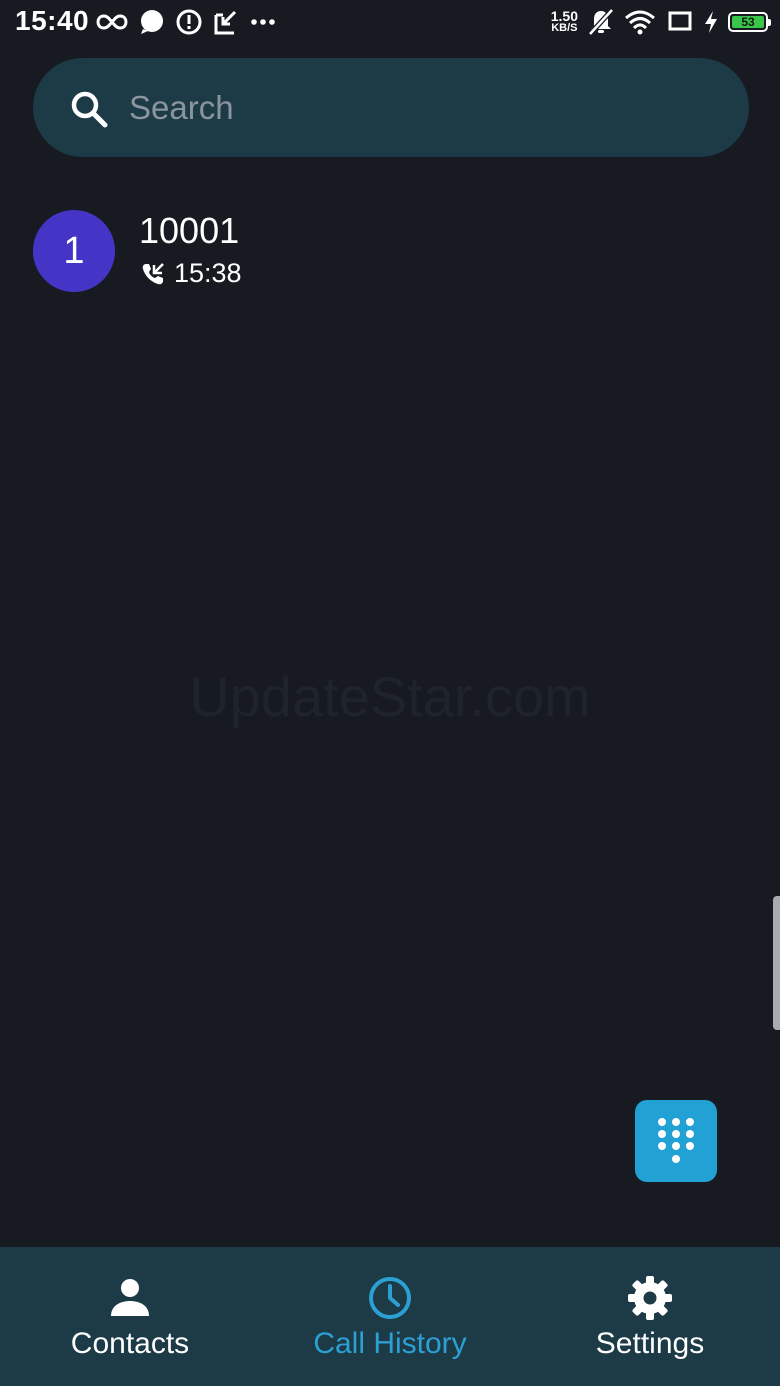 The height and width of the screenshot is (1386, 780). I want to click on person-icon, so click(130, 1297).